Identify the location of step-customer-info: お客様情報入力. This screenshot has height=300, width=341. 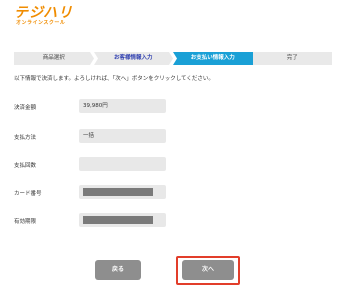
(135, 58).